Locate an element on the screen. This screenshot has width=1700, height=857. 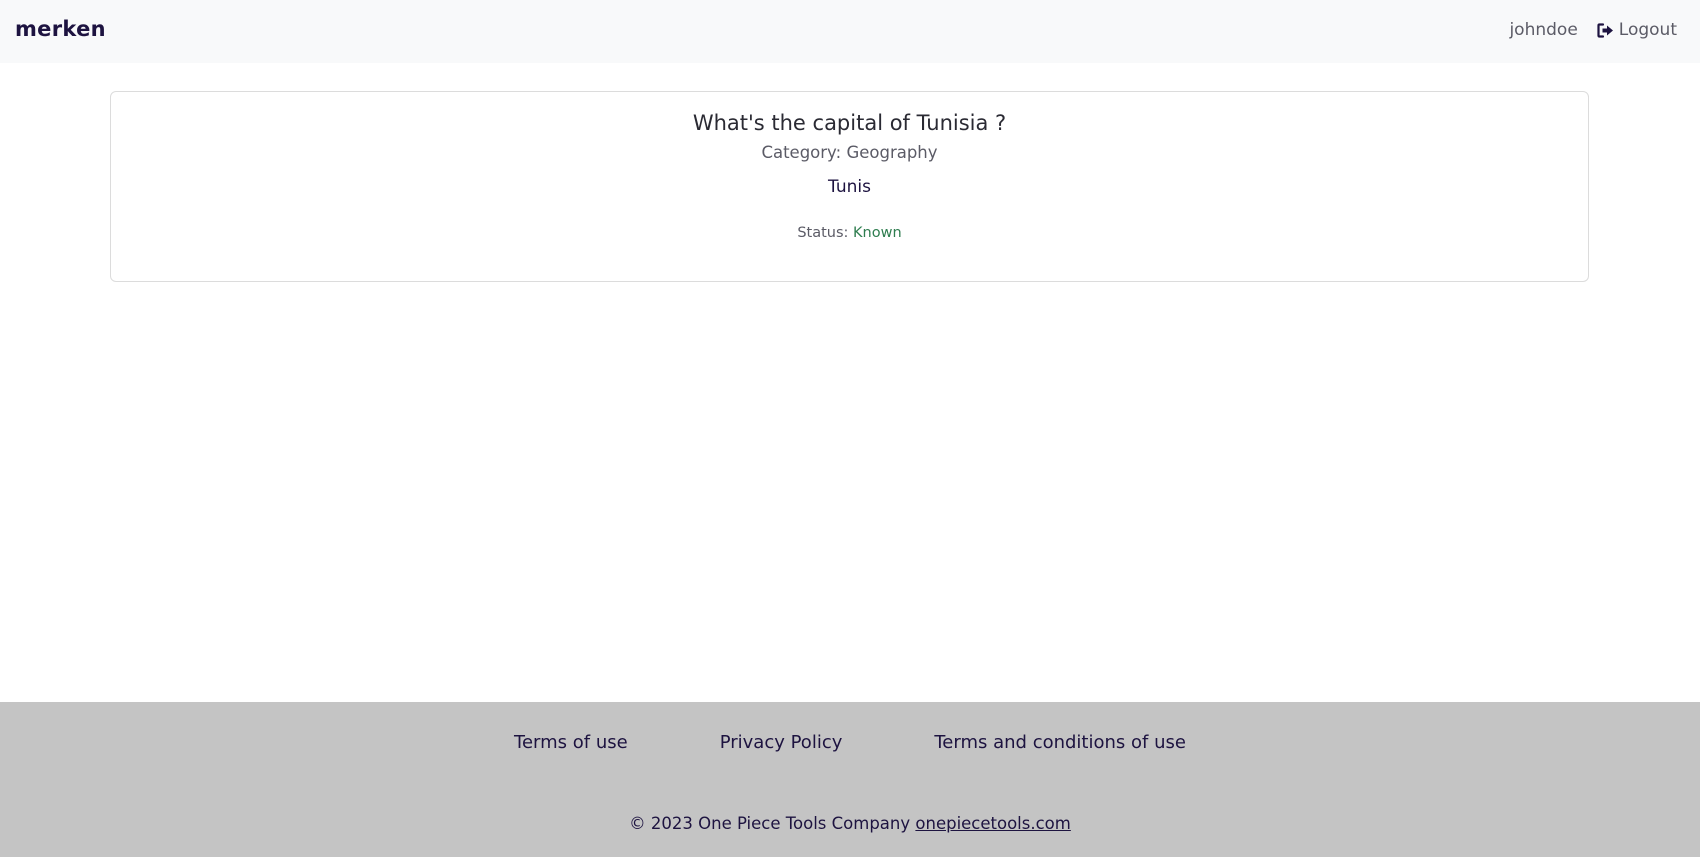
card-answer: Tunis is located at coordinates (849, 187).